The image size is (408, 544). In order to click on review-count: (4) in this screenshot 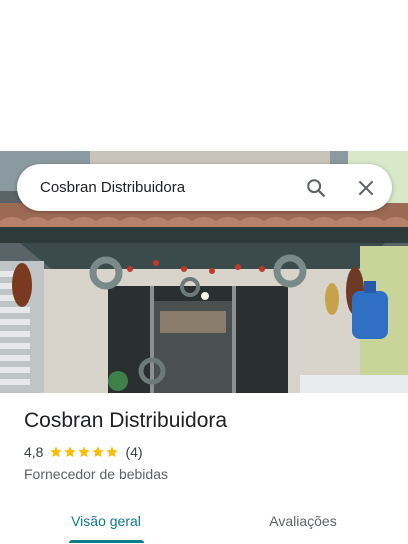, I will do `click(134, 452)`.